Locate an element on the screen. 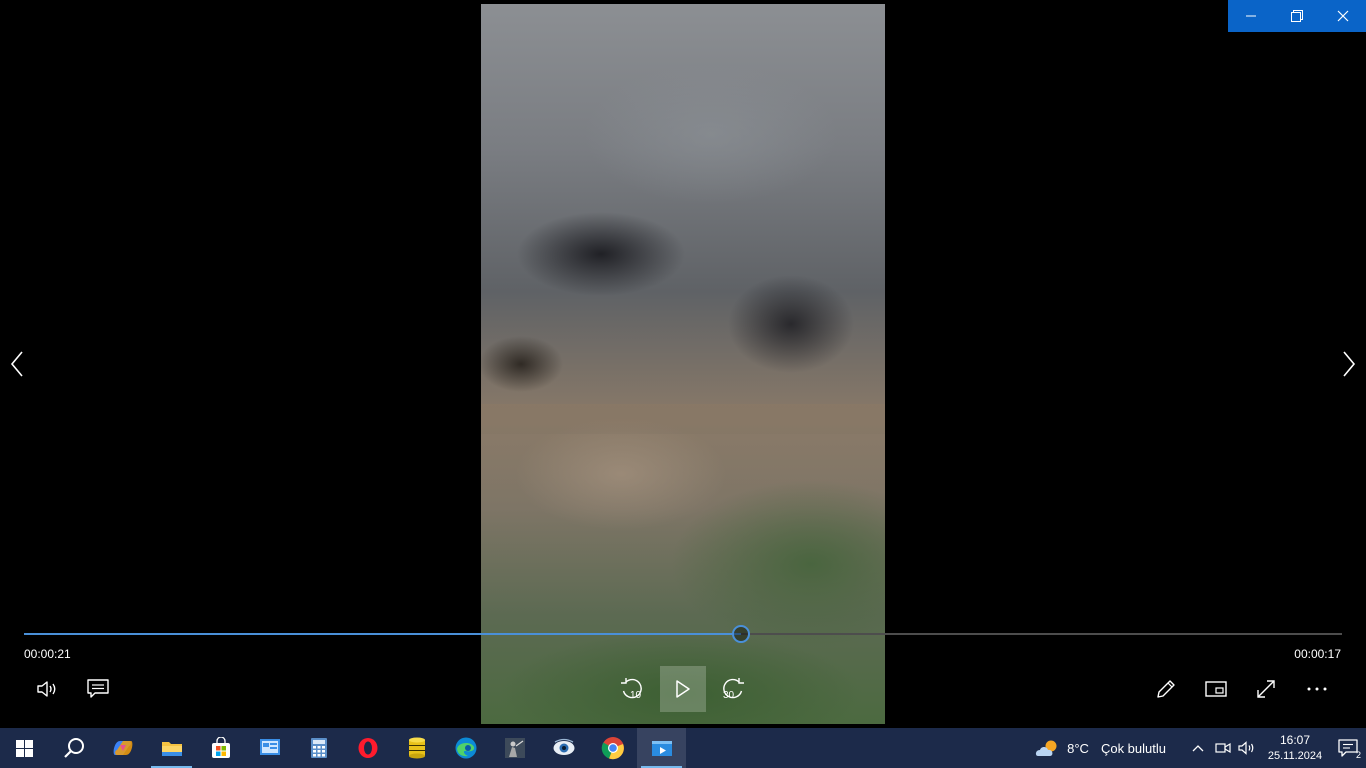  chevron-up-icon is located at coordinates (1198, 748).